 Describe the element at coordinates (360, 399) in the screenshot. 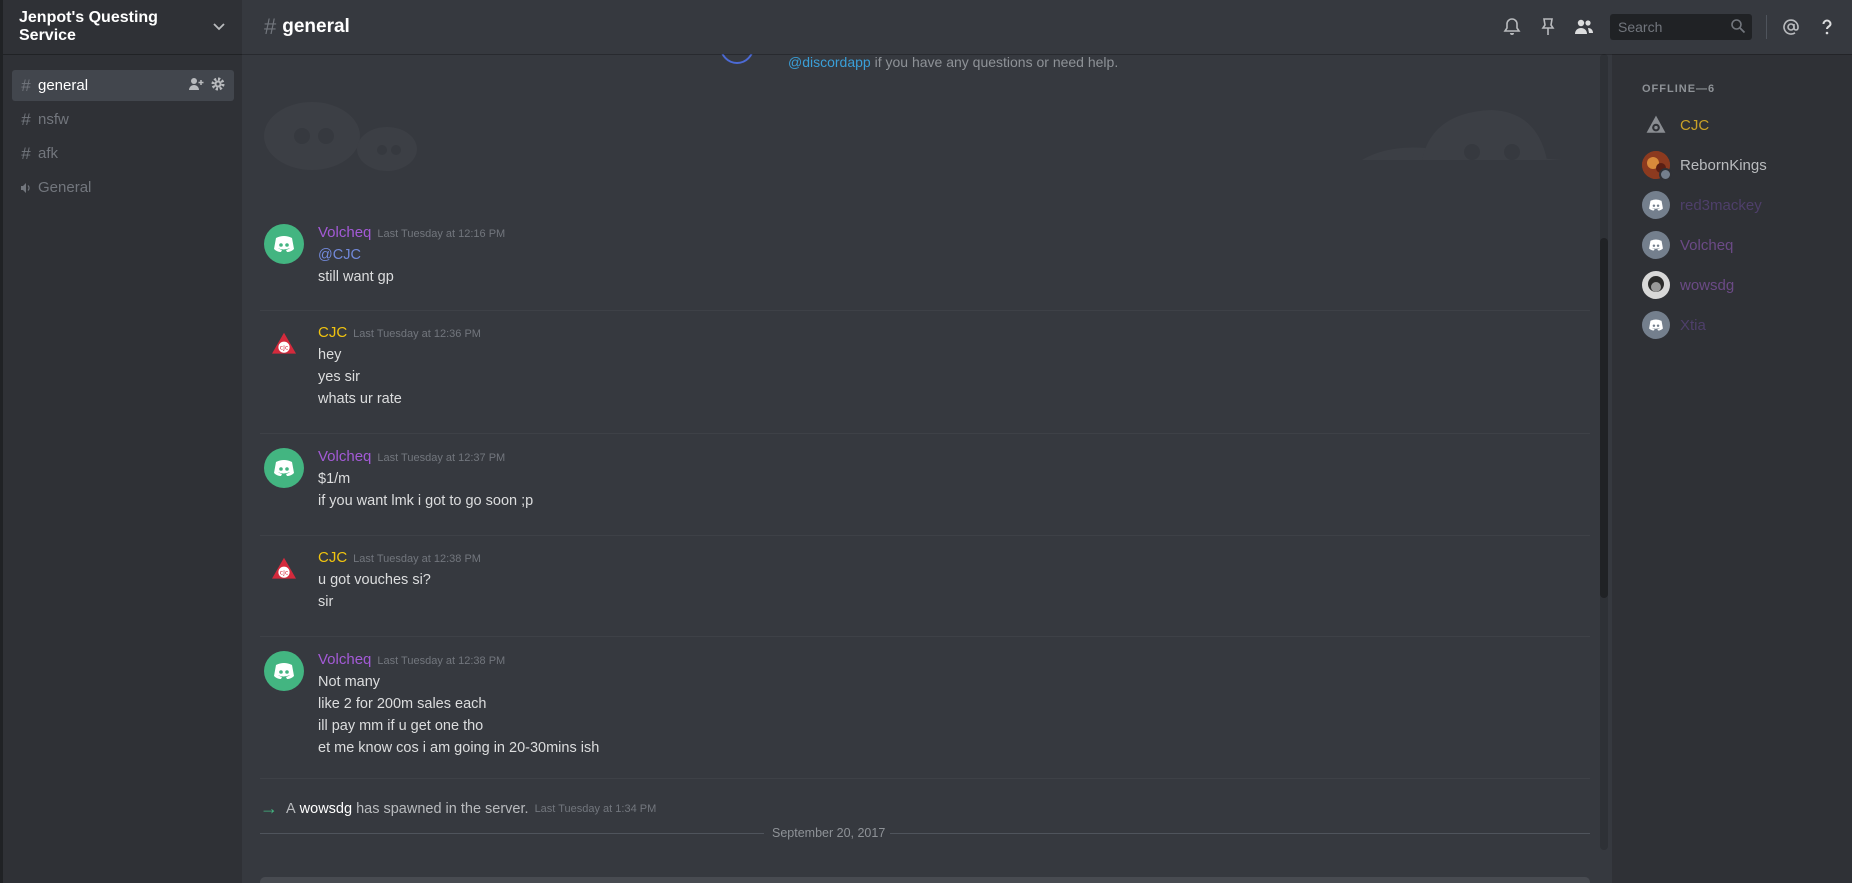

I see `message-text: whats ur rate` at that location.